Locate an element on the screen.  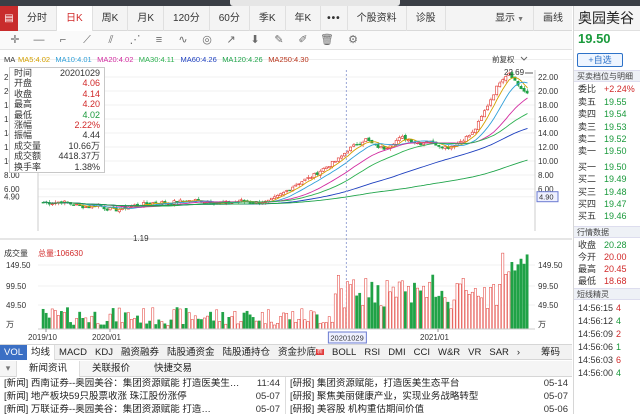
ask-level: 卖二 19.52 is located at coordinates (607, 139).